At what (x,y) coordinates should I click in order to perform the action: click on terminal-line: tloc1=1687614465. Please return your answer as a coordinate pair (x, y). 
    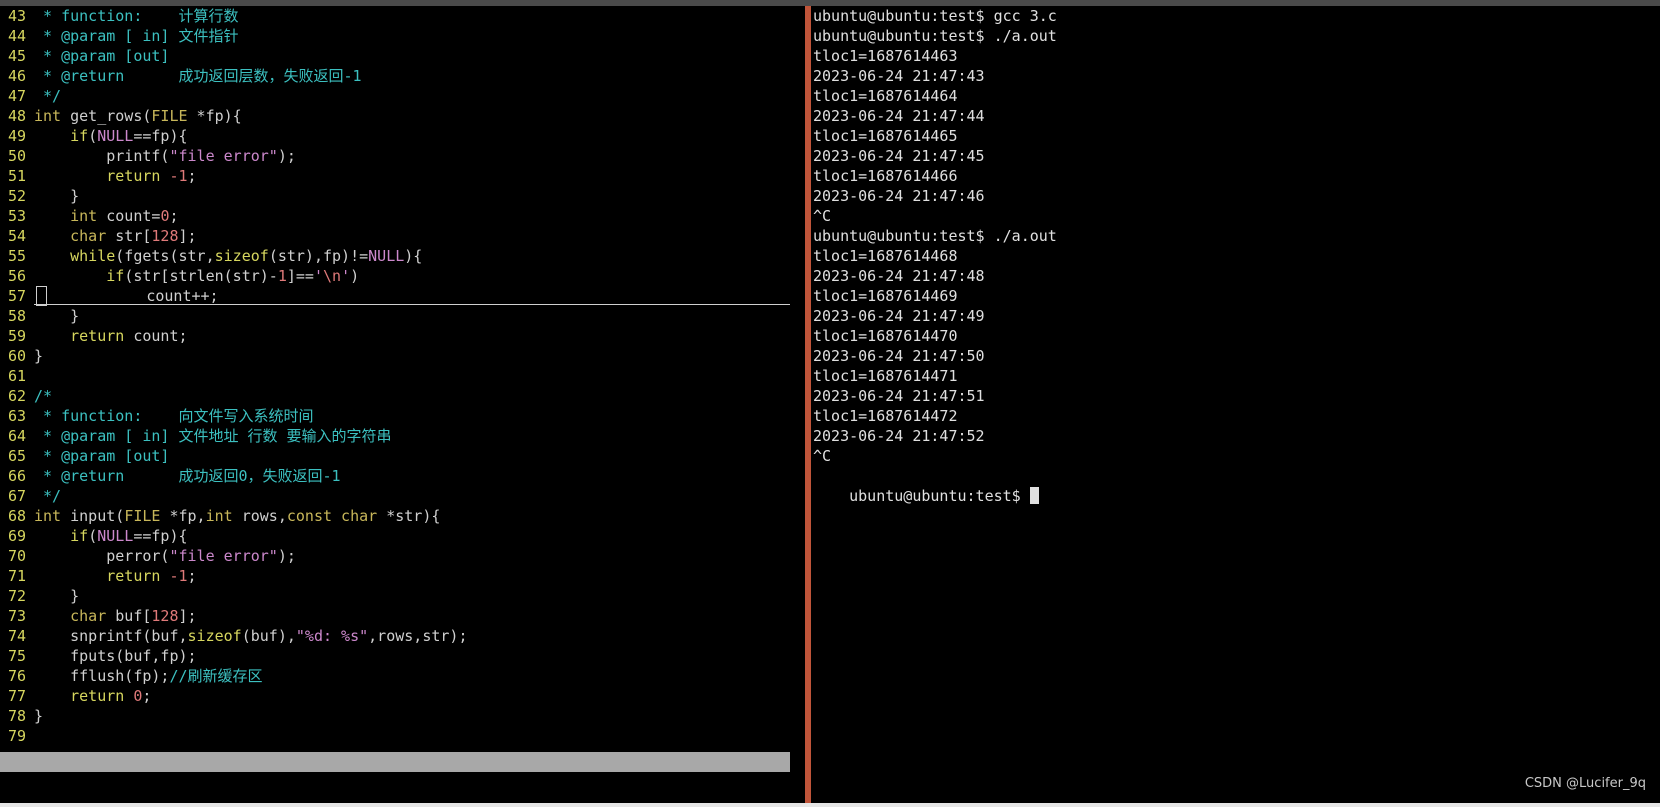
    Looking at the image, I should click on (885, 136).